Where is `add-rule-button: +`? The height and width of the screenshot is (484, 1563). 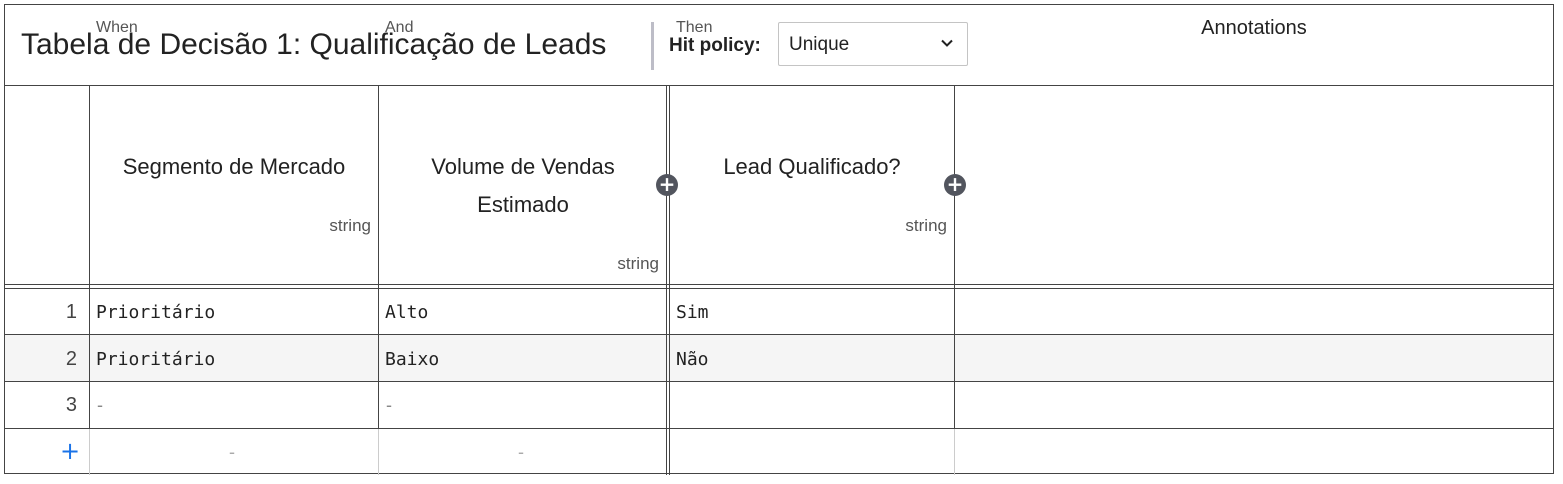
add-rule-button: + is located at coordinates (70, 451).